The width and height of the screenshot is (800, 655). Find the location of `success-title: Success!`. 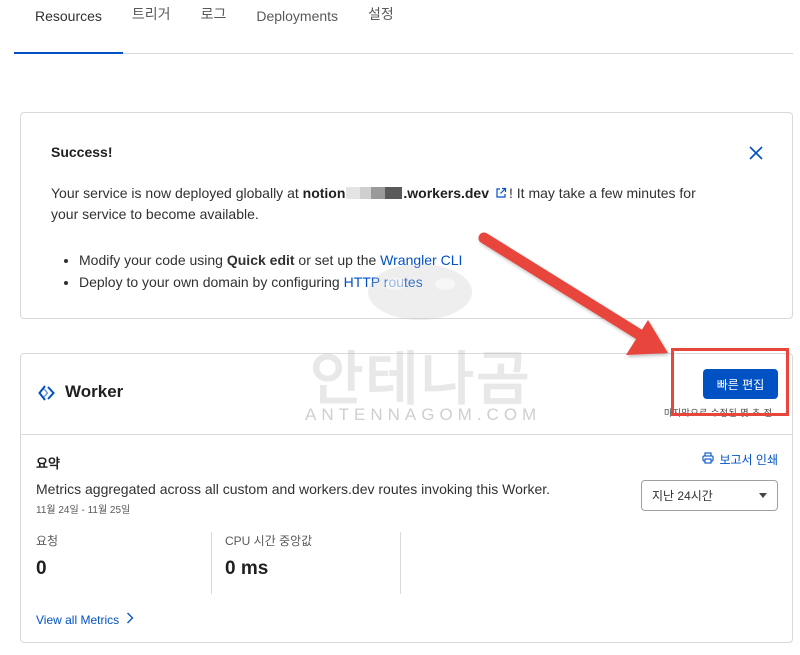

success-title: Success! is located at coordinates (82, 152).